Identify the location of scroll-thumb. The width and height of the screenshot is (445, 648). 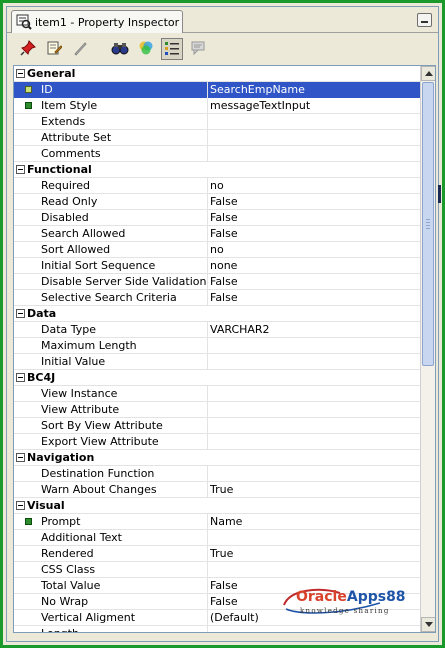
(428, 224).